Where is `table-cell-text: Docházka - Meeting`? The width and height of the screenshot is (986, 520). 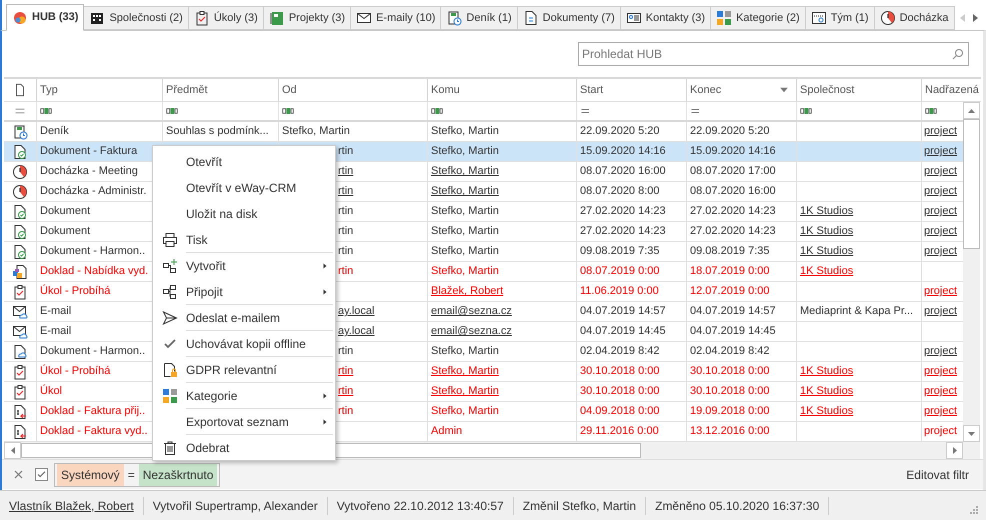 table-cell-text: Docházka - Meeting is located at coordinates (89, 172).